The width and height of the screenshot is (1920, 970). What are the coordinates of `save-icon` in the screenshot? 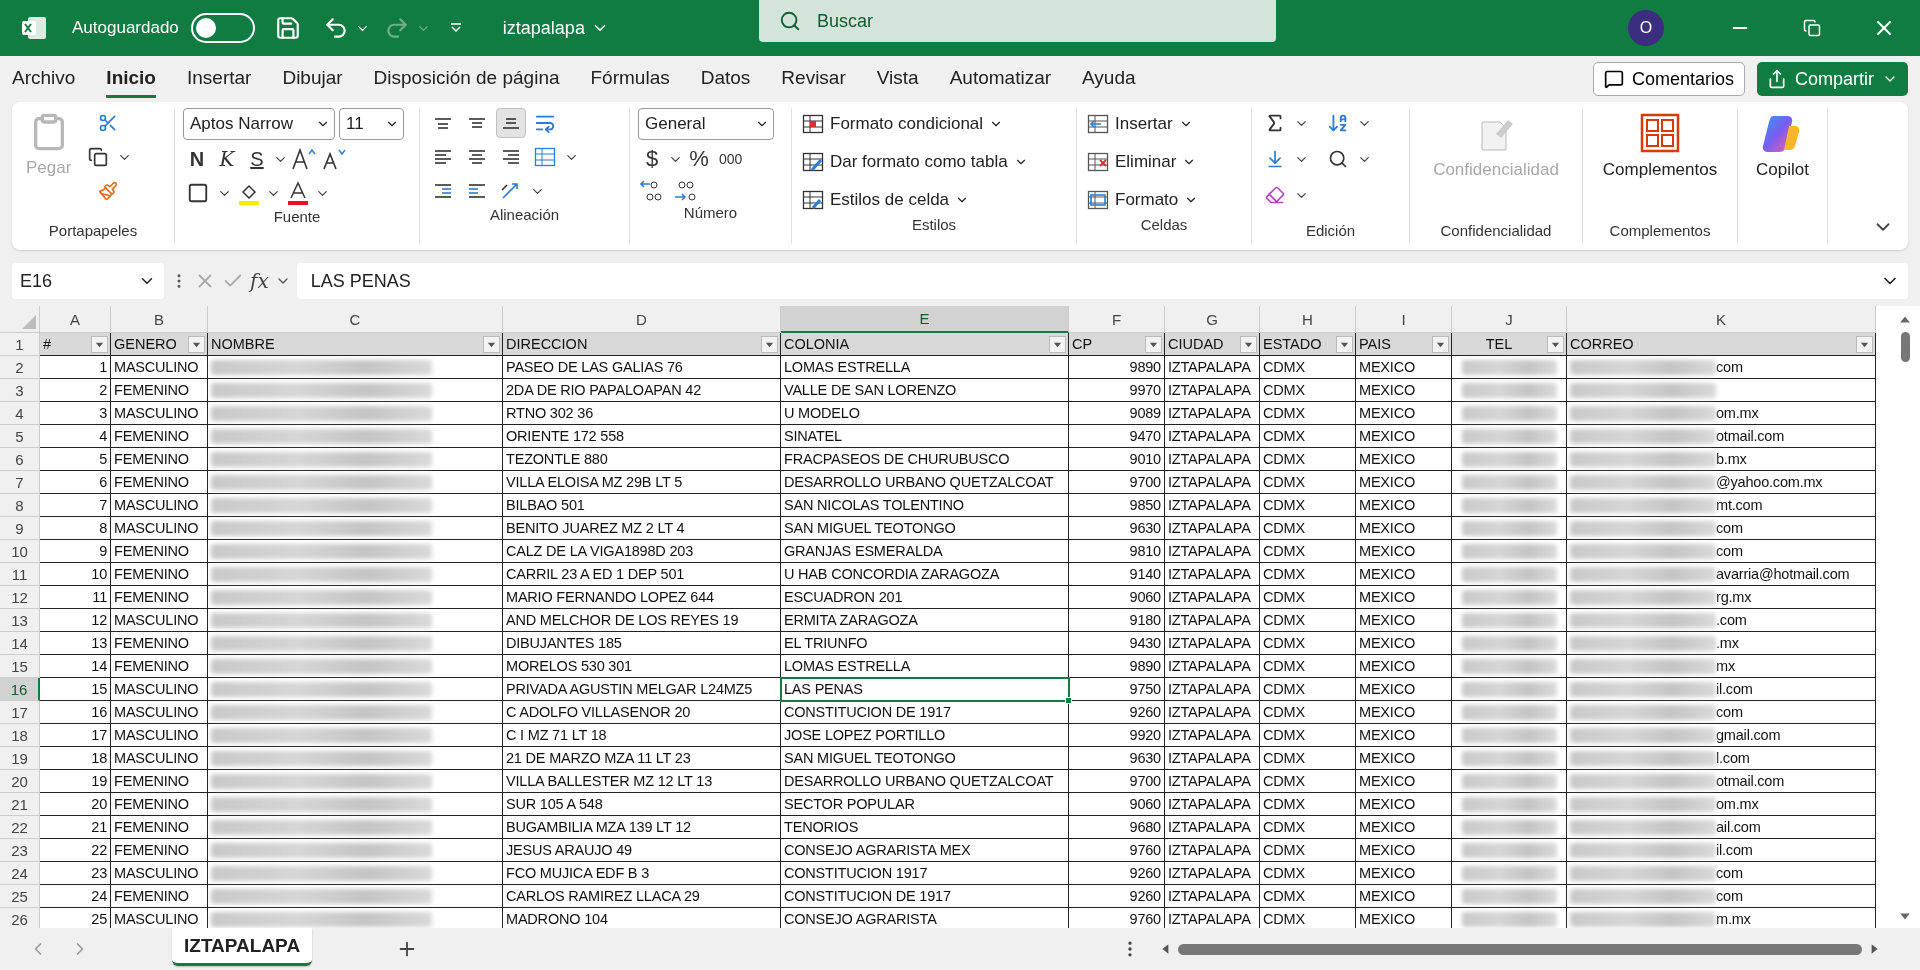 It's located at (287, 28).